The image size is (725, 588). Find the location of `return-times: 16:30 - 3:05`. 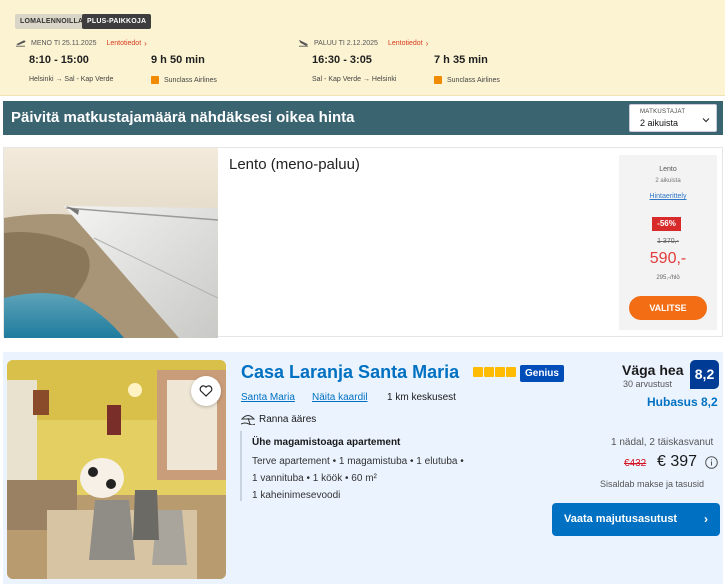

return-times: 16:30 - 3:05 is located at coordinates (342, 60).